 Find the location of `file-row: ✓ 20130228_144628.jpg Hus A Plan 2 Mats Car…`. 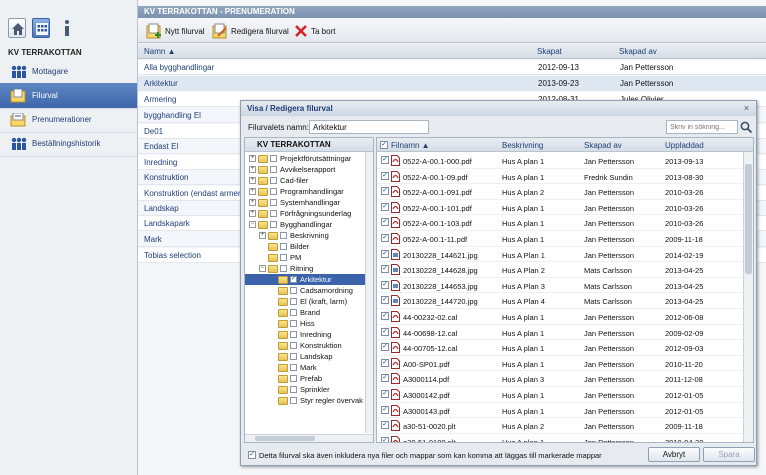

file-row: ✓ 20130228_144628.jpg Hus A Plan 2 Mats Car… is located at coordinates (560, 270).